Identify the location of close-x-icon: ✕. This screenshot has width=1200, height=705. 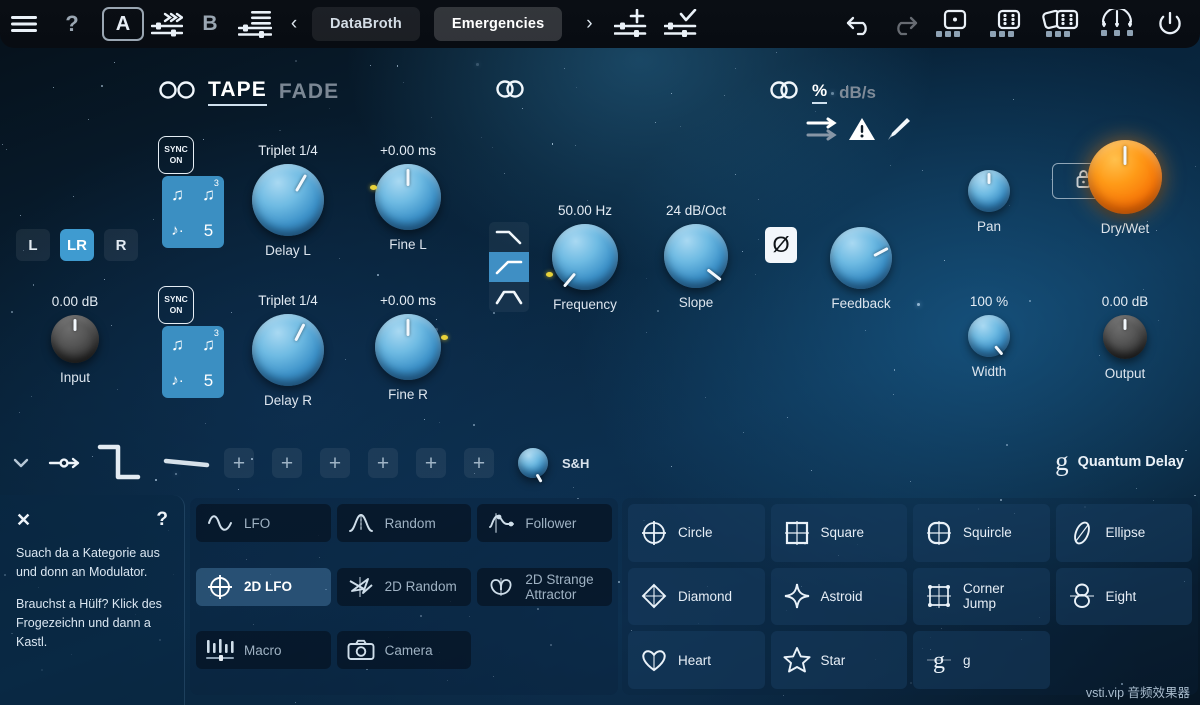
(23, 520).